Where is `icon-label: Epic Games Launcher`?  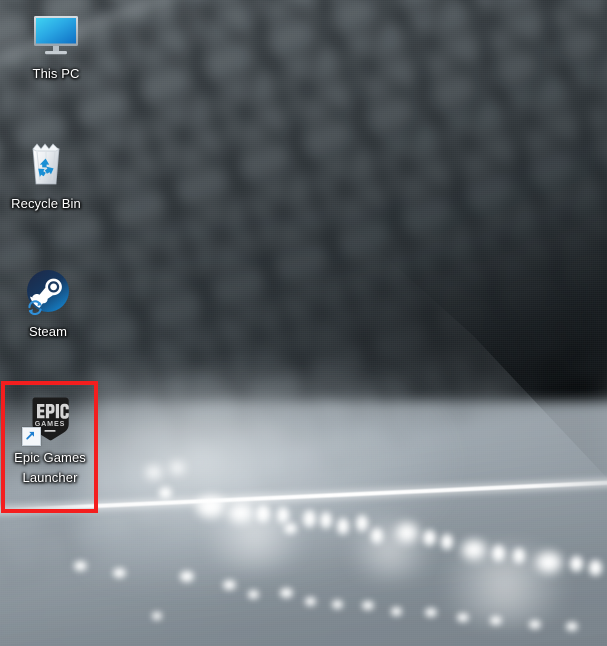 icon-label: Epic Games Launcher is located at coordinates (50, 468).